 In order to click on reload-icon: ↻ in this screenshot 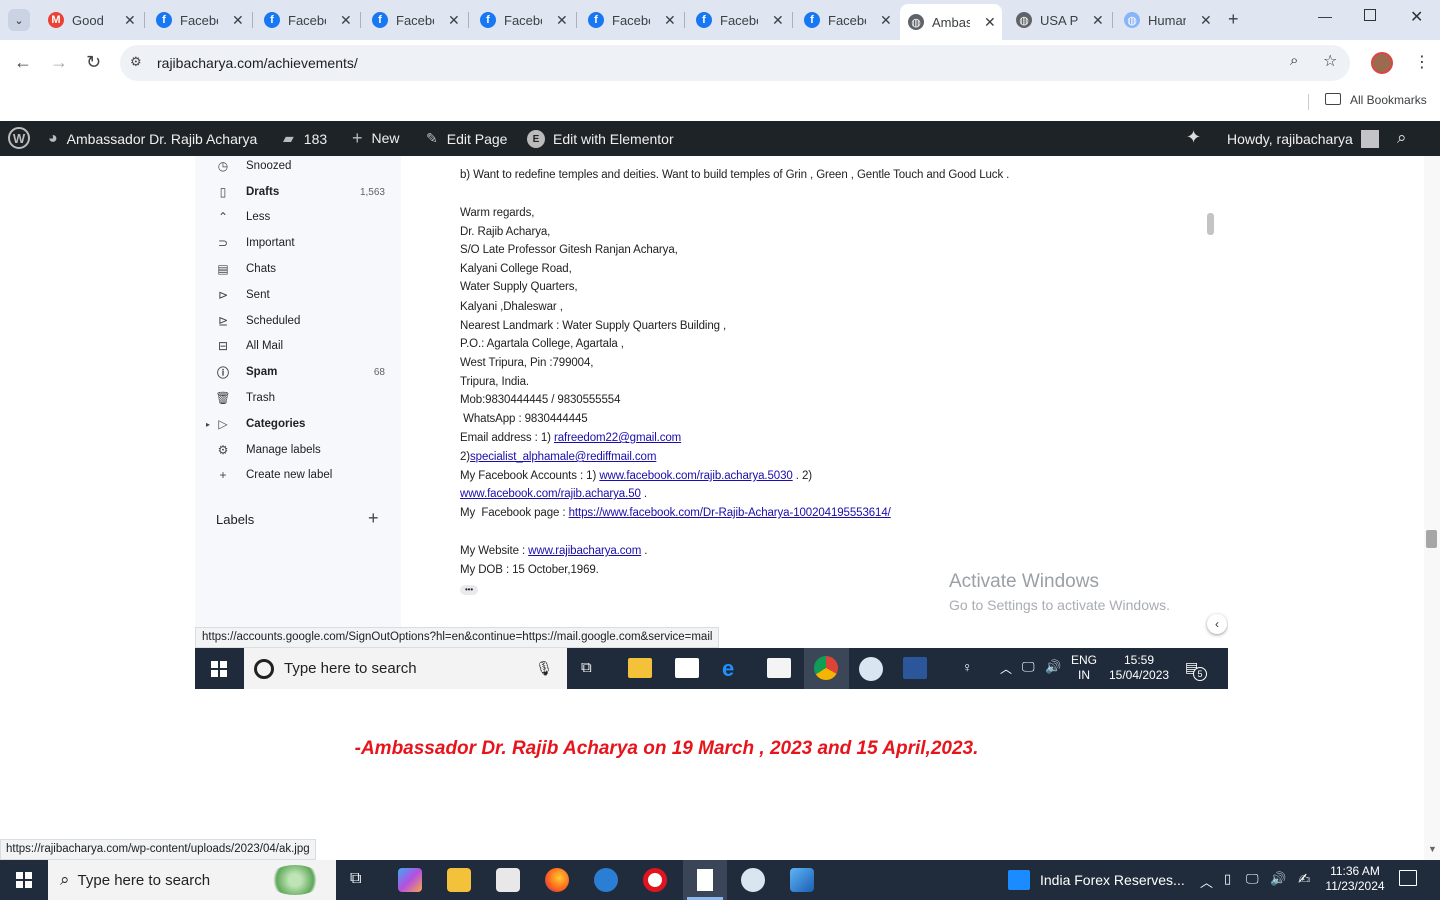, I will do `click(93, 62)`.